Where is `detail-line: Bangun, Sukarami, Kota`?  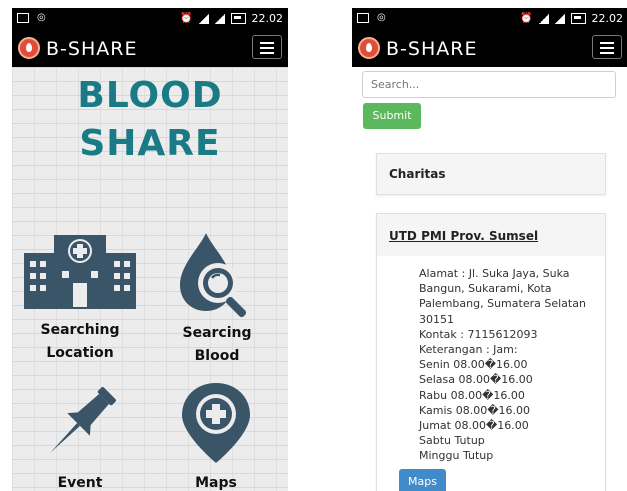 detail-line: Bangun, Sukarami, Kota is located at coordinates (485, 289).